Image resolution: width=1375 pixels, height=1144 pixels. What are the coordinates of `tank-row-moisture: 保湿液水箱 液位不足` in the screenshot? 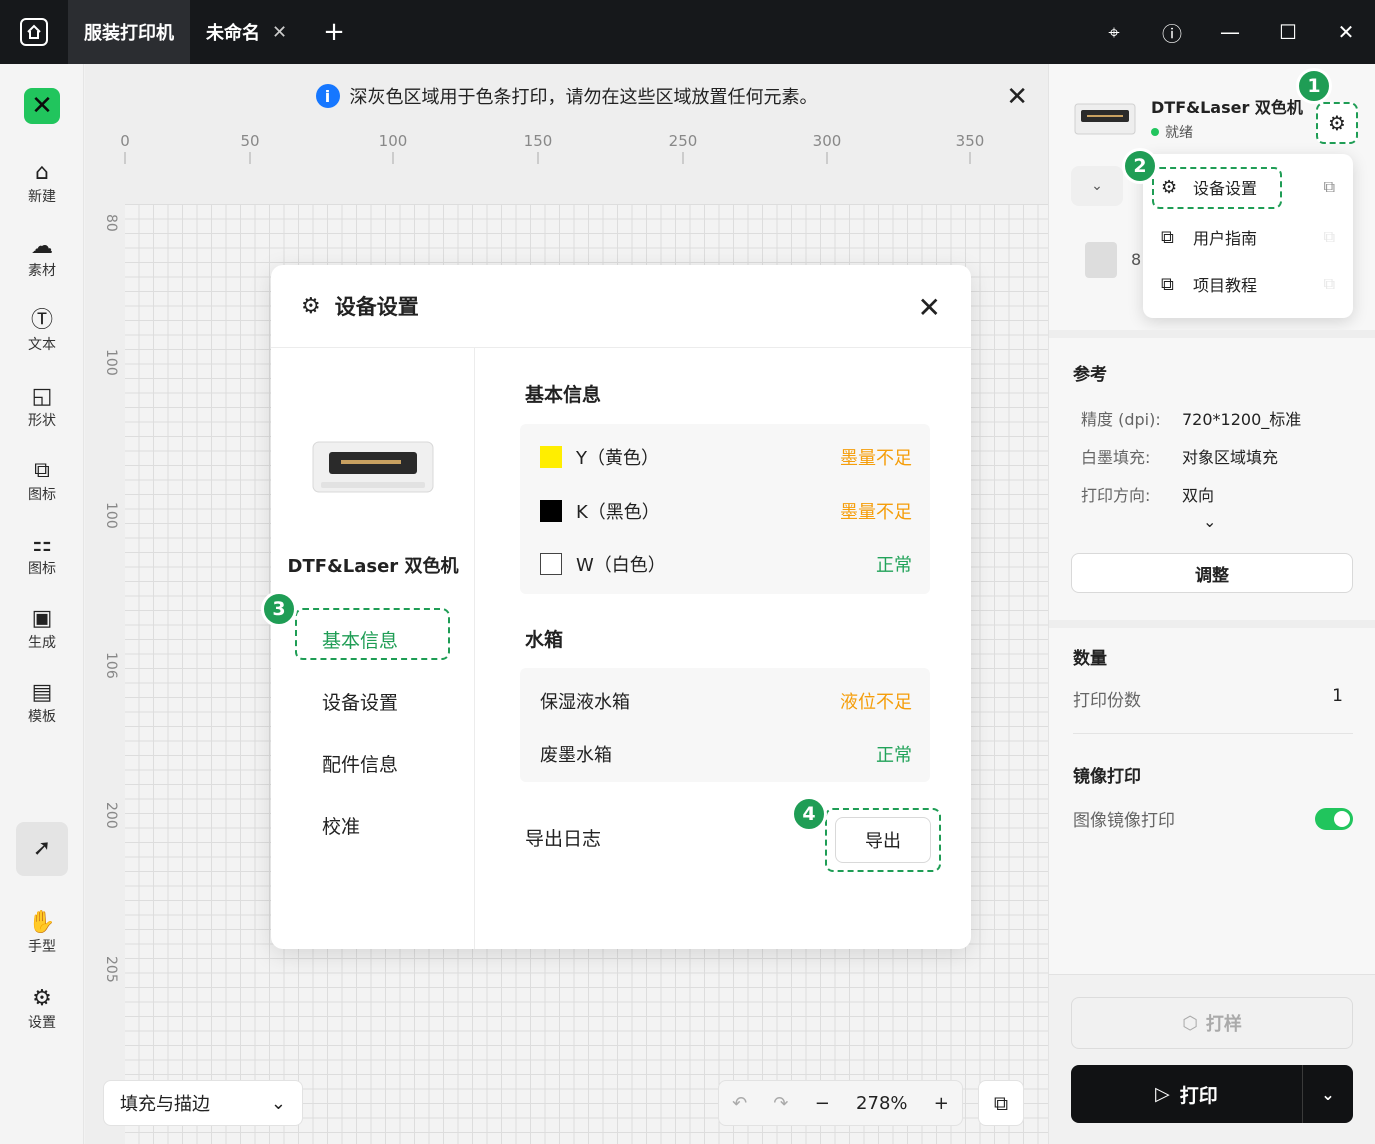 It's located at (726, 701).